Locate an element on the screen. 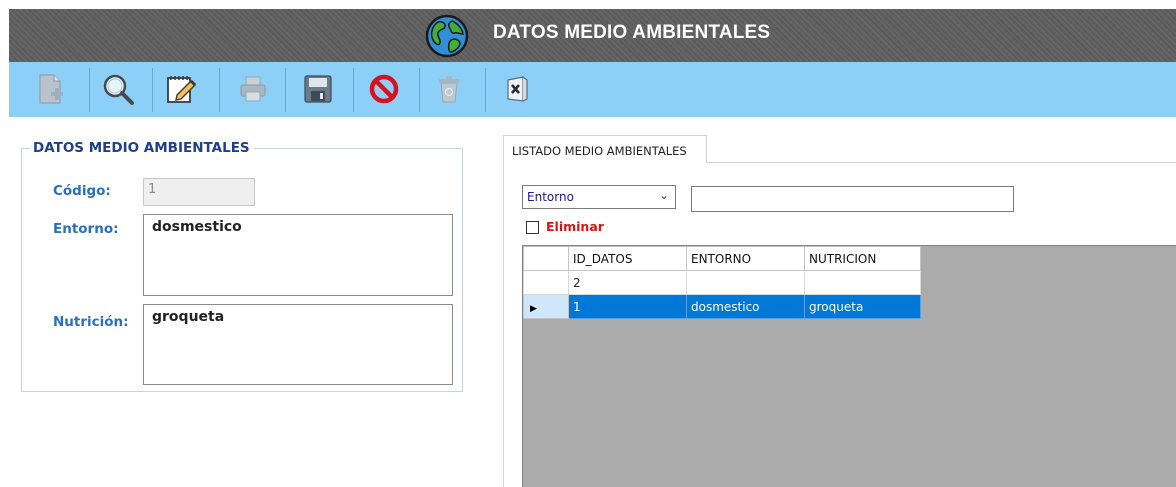  column-header-entorno: ENTORNO is located at coordinates (745, 258).